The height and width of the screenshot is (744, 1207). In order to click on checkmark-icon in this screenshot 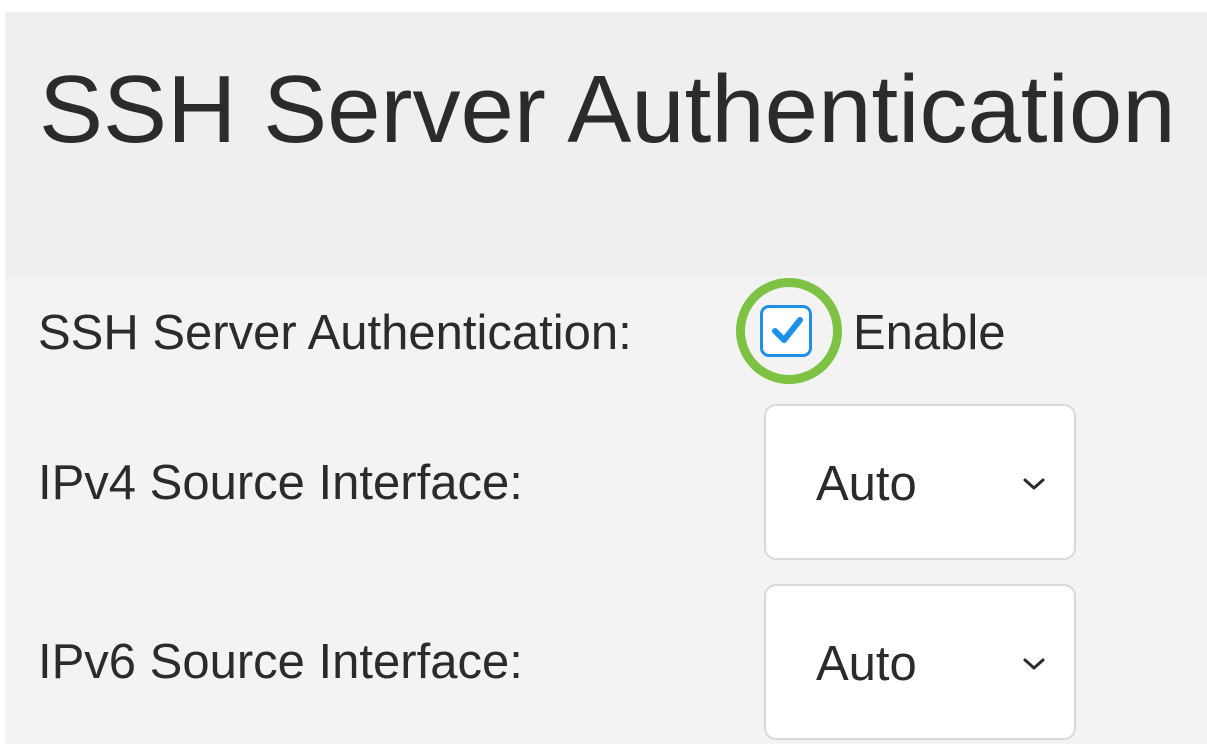, I will do `click(787, 330)`.